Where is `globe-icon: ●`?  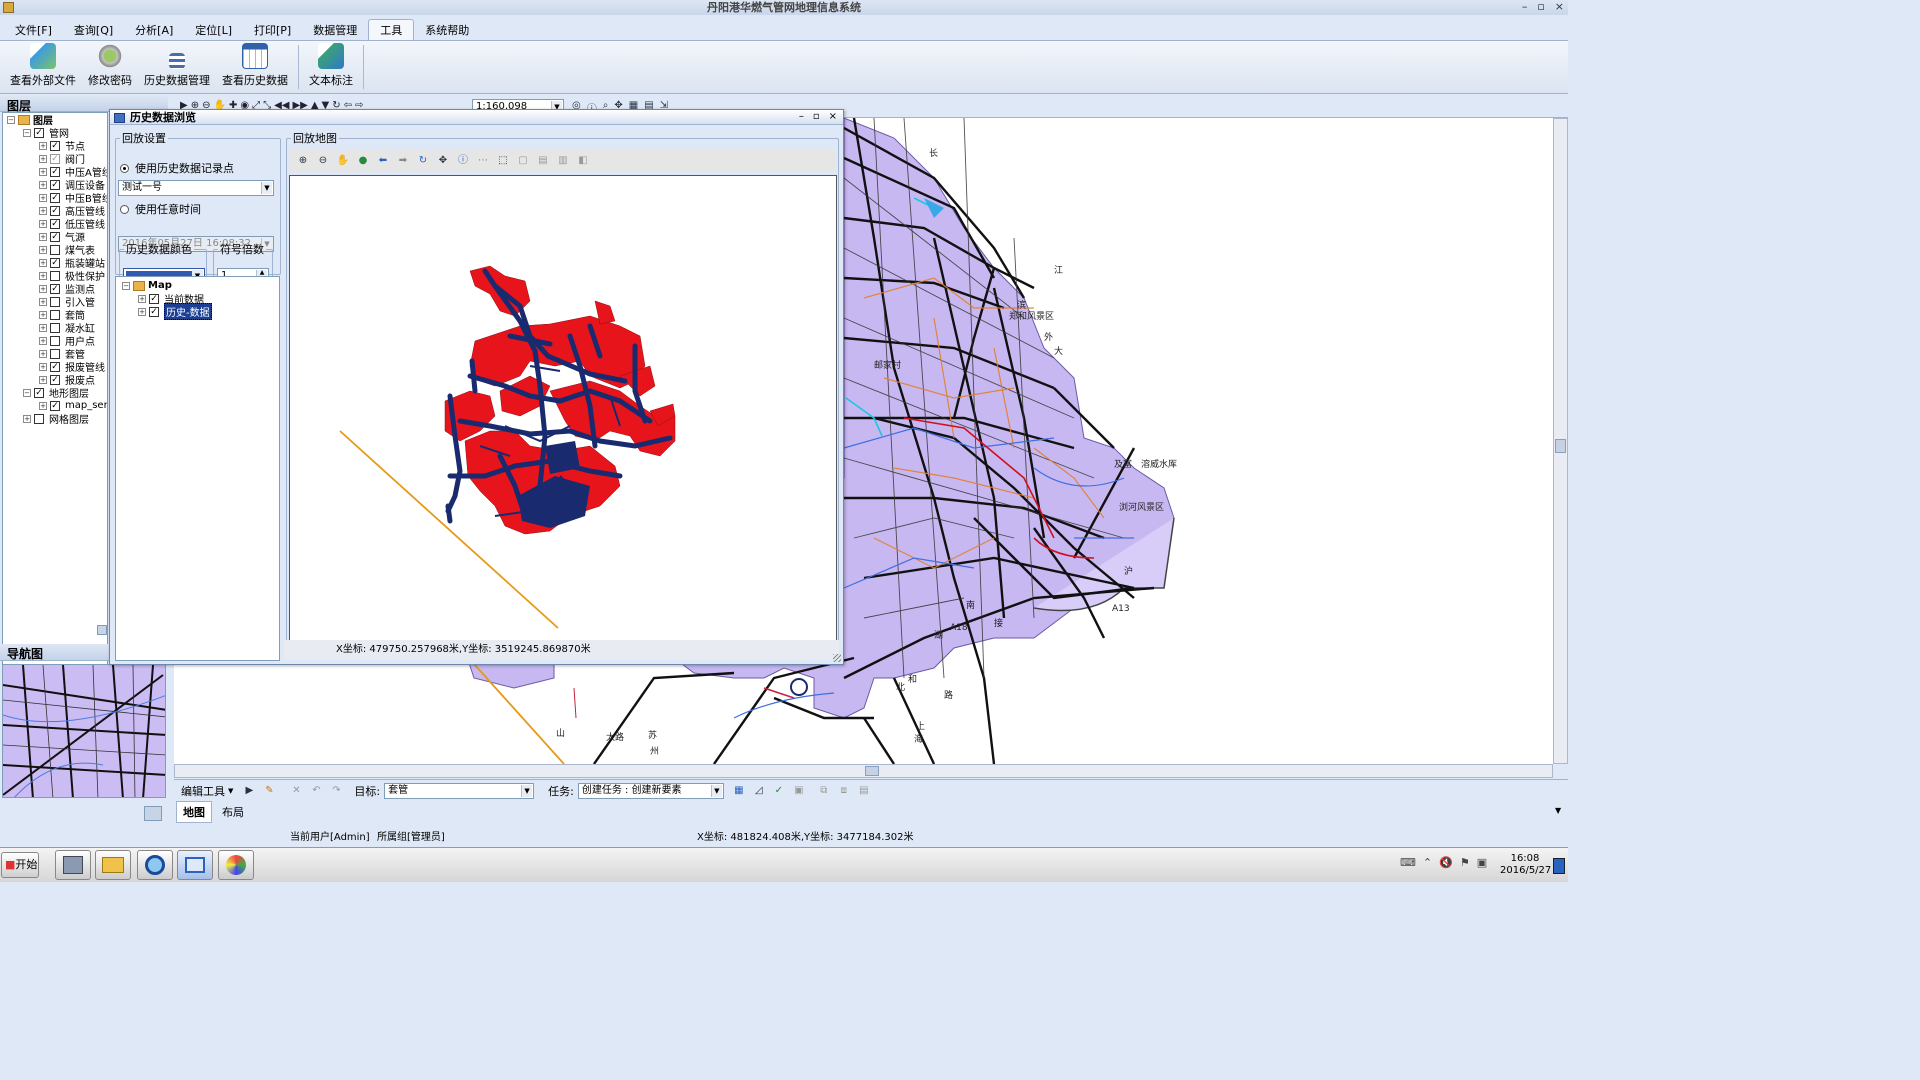 globe-icon: ● is located at coordinates (363, 161).